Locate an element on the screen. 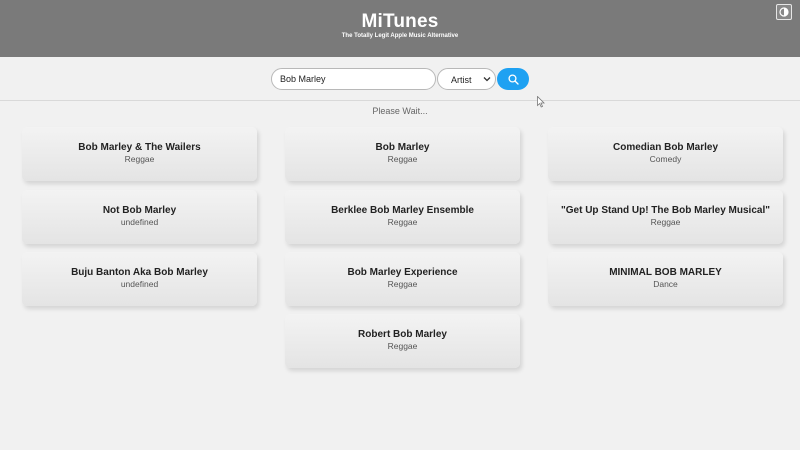 This screenshot has height=450, width=800. search-bar: Artist is located at coordinates (400, 79).